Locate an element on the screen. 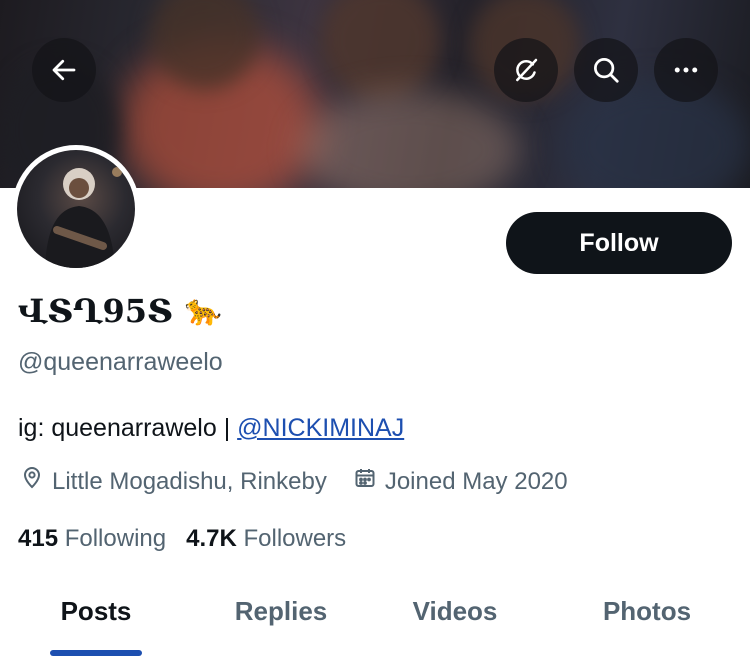  calendar-icon is located at coordinates (365, 481).